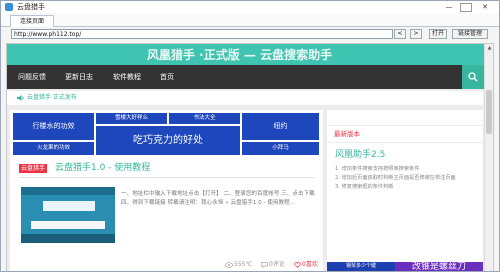 This screenshot has width=500, height=272. I want to click on tab-connect-page: 连接页面, so click(32, 21).